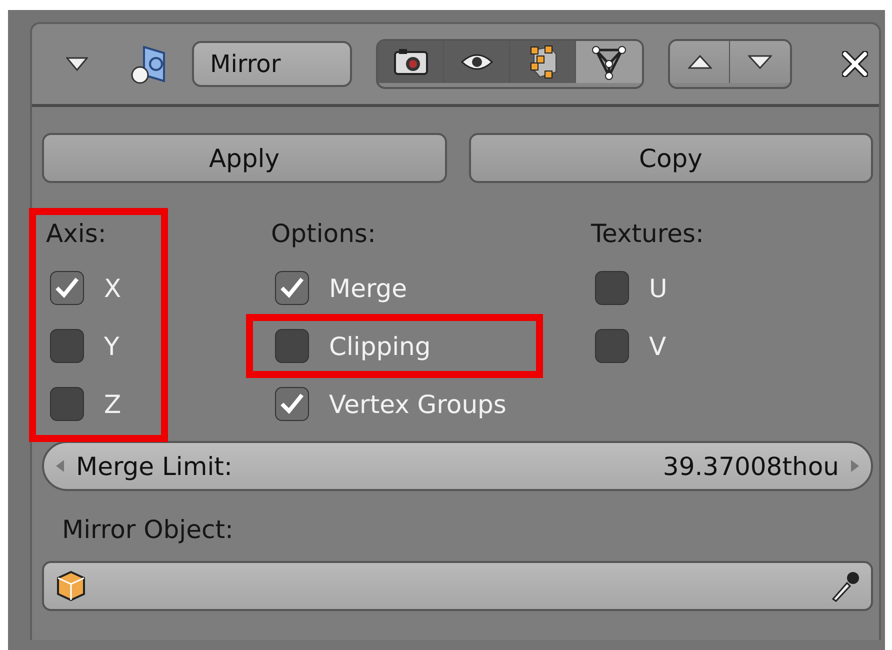 This screenshot has height=650, width=892. What do you see at coordinates (670, 158) in the screenshot?
I see `action-button: Copy` at bounding box center [670, 158].